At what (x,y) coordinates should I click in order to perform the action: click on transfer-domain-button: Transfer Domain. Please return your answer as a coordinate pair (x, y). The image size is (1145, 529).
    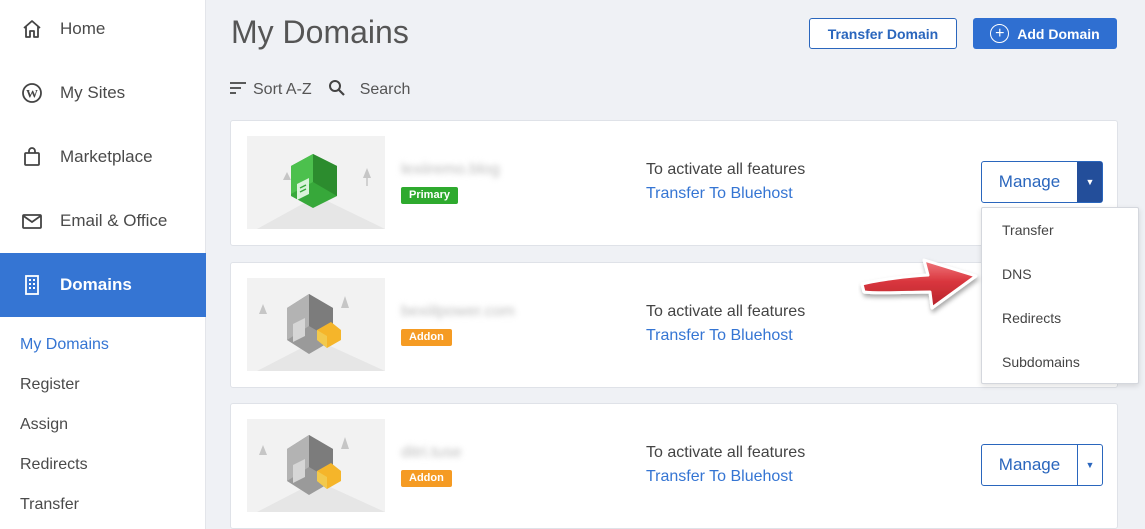
    Looking at the image, I should click on (883, 33).